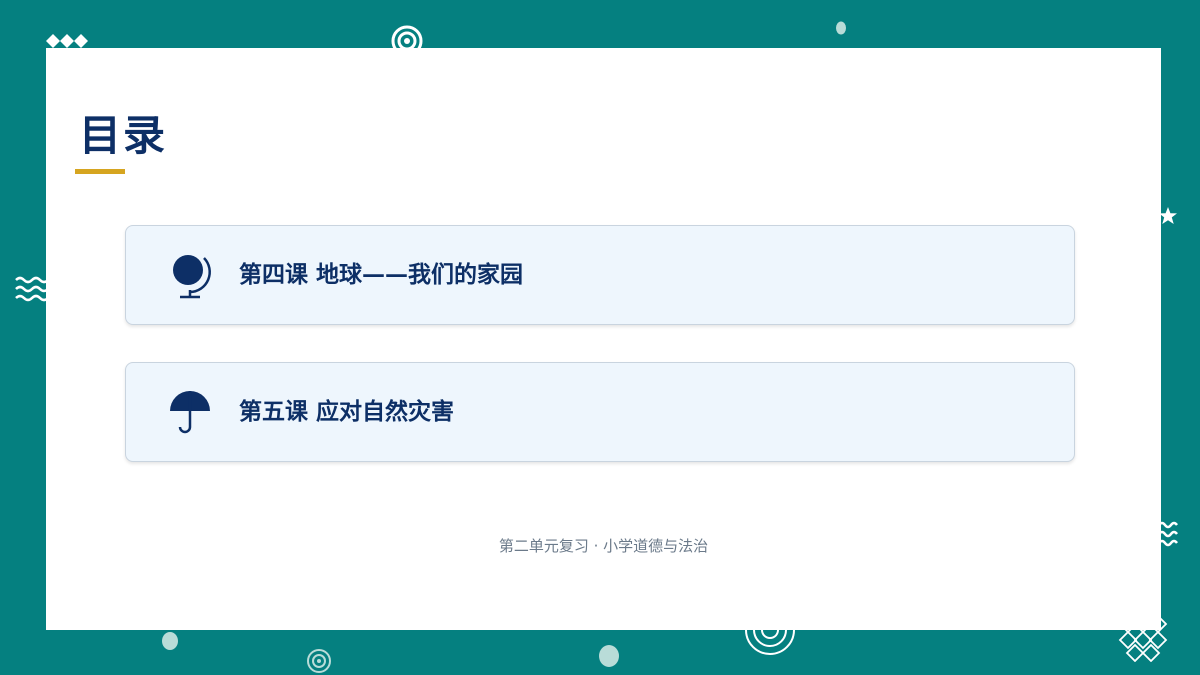 The width and height of the screenshot is (1200, 675). What do you see at coordinates (347, 411) in the screenshot?
I see `toc-item-label: 第五课 应对自然灾害` at bounding box center [347, 411].